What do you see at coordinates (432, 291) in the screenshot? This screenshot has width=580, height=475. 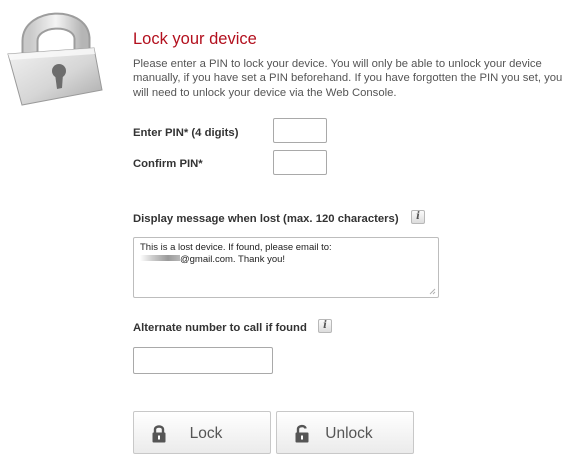 I see `resize-grip-icon` at bounding box center [432, 291].